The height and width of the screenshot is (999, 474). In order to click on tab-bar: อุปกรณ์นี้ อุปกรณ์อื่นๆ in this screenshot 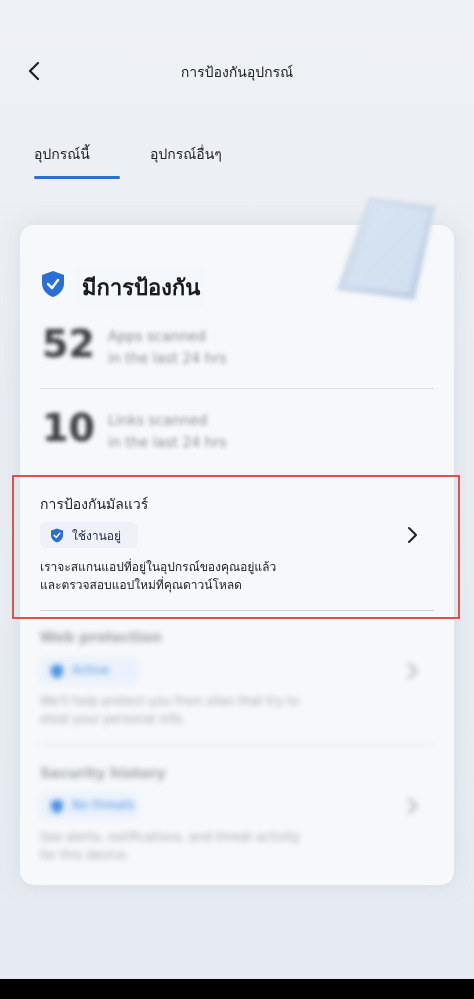, I will do `click(237, 162)`.